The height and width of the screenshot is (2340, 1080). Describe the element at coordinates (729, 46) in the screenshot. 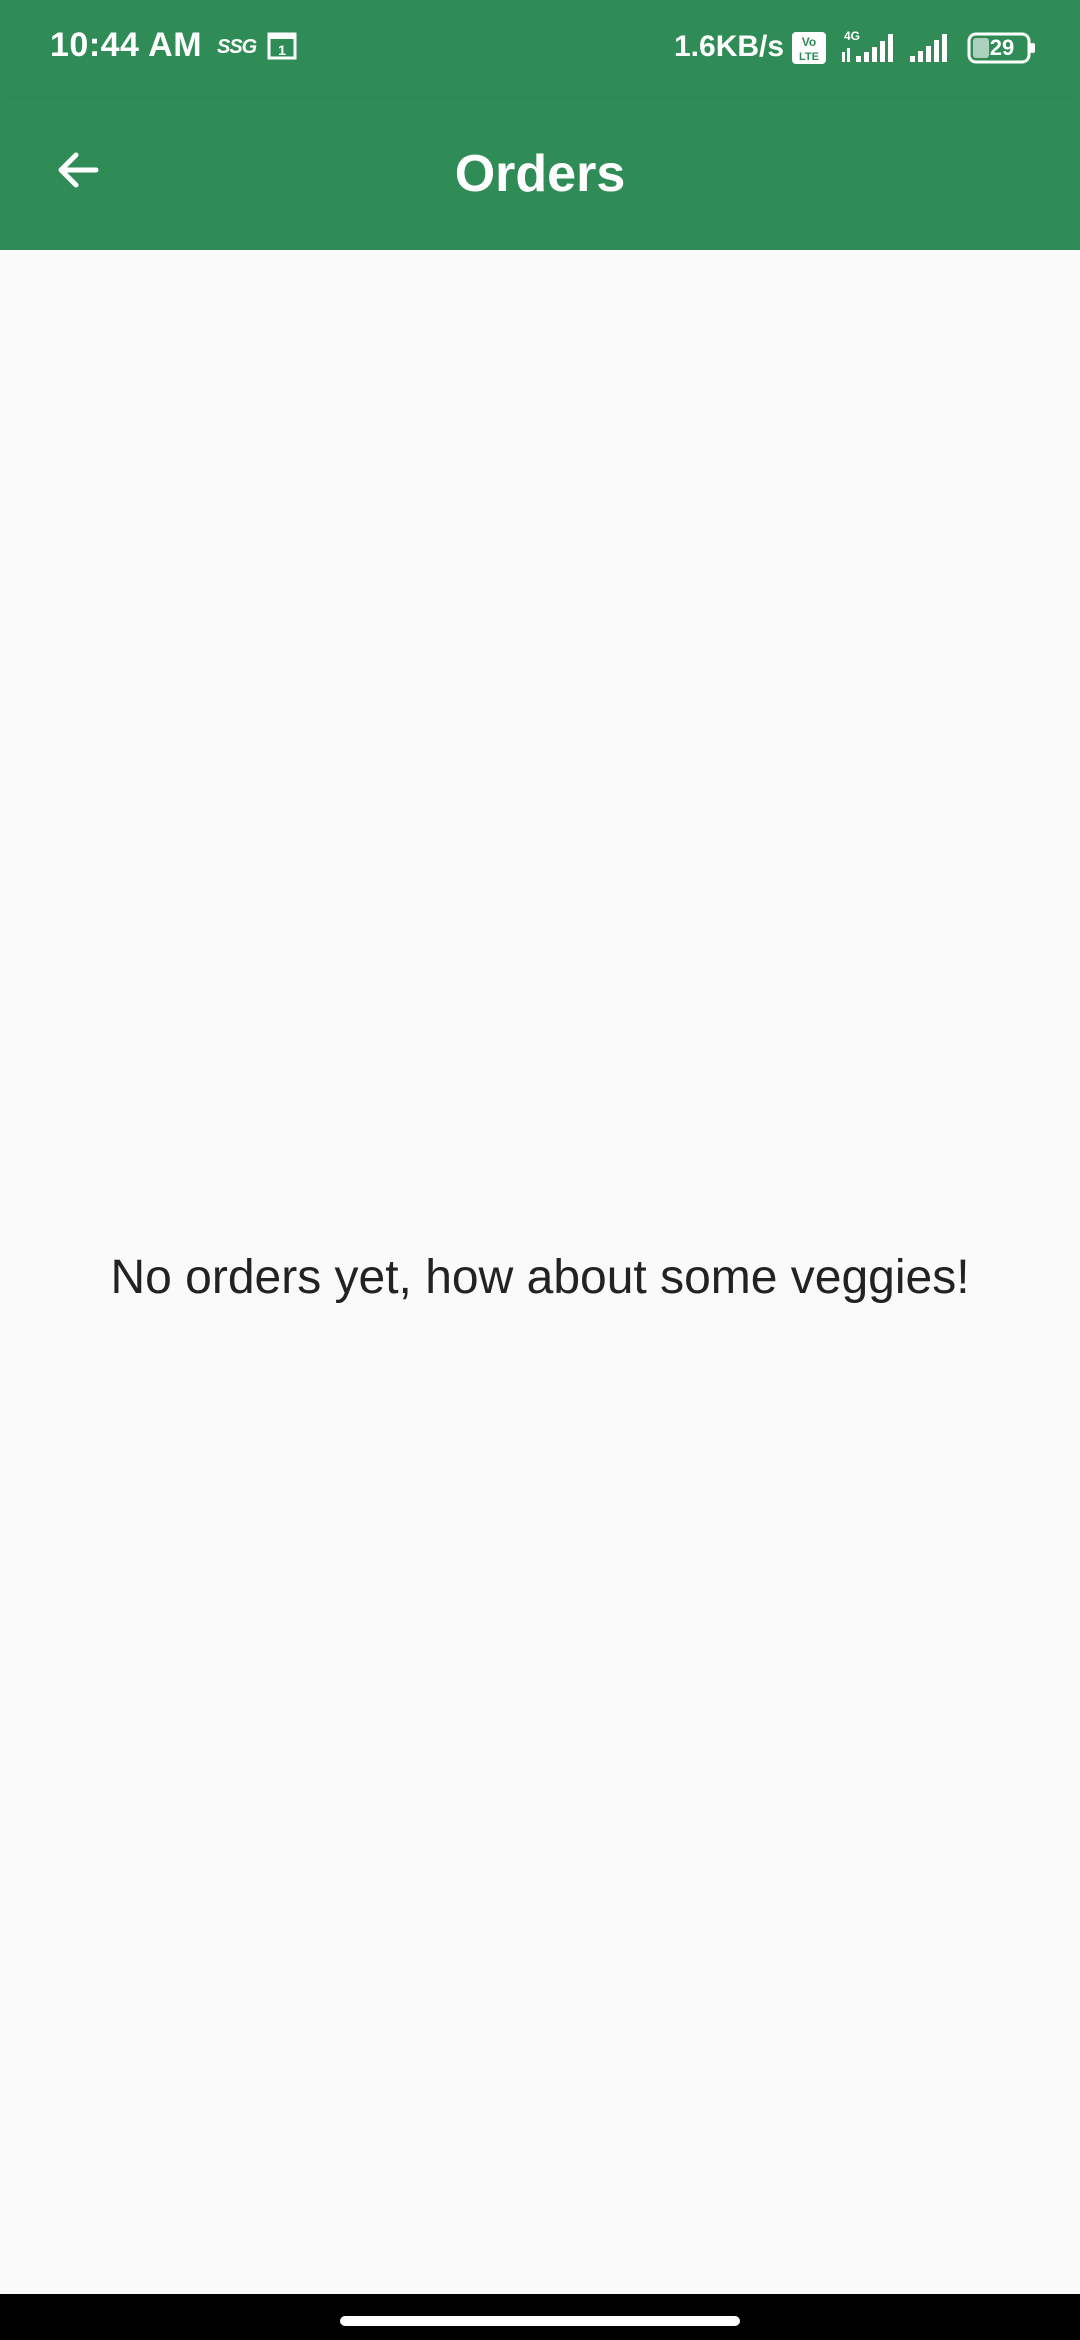

I see `network-speed: 1.6KB/s` at that location.